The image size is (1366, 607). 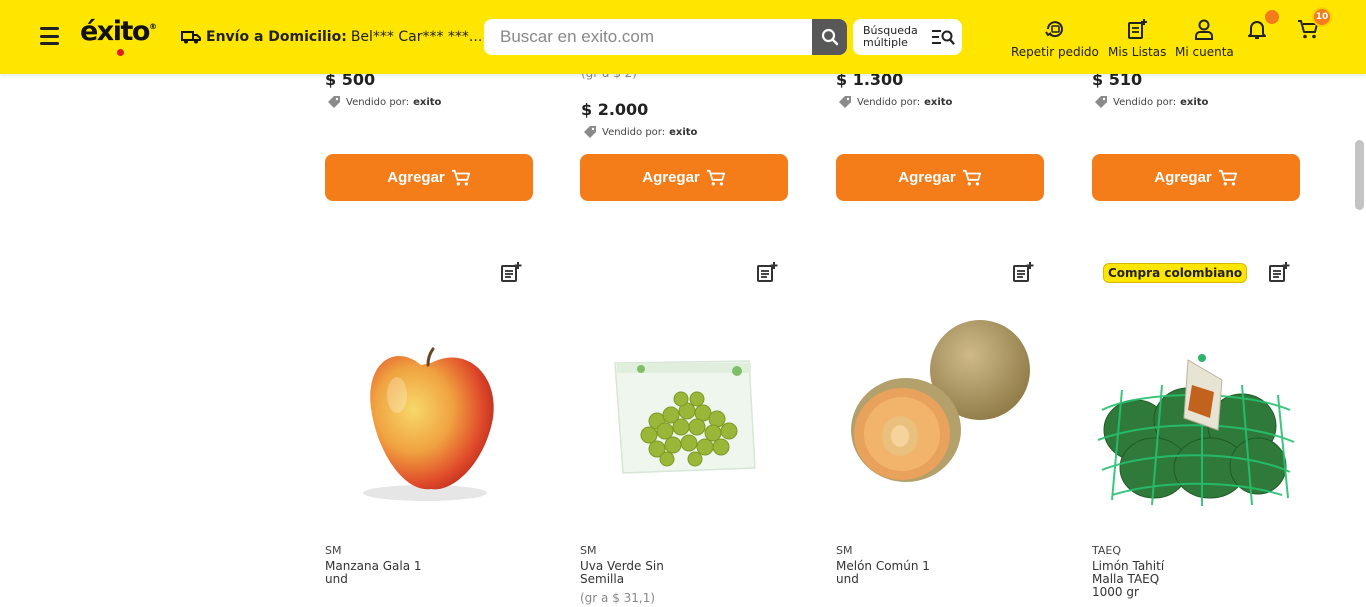 I want to click on search-button, so click(x=829, y=37).